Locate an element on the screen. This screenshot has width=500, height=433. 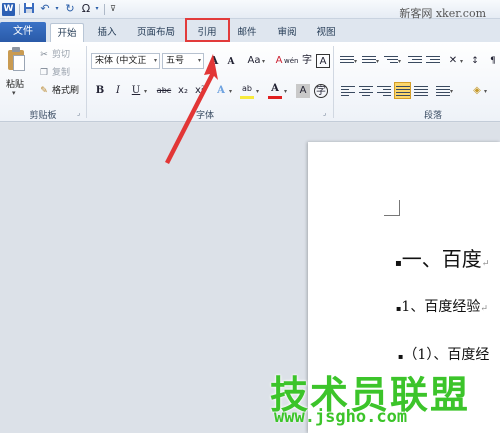
tab-file: 文件 is located at coordinates (23, 32).